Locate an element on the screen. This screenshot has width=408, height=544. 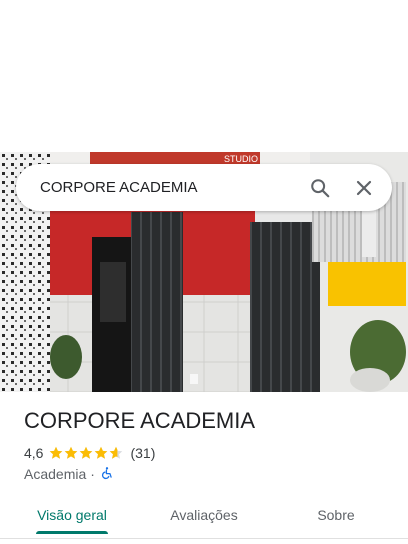
tab-reviews: Avaliações is located at coordinates (204, 515).